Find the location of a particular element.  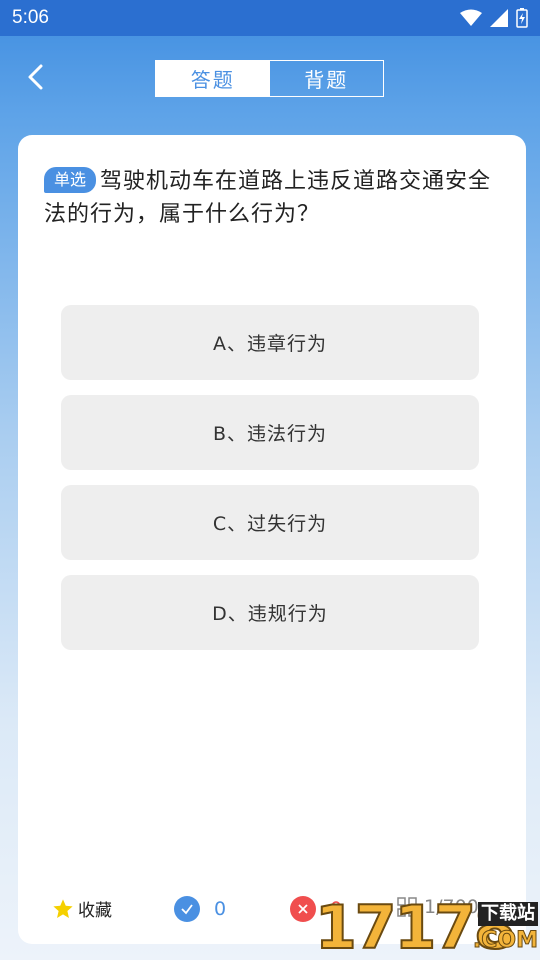

wifi-icon is located at coordinates (471, 17).